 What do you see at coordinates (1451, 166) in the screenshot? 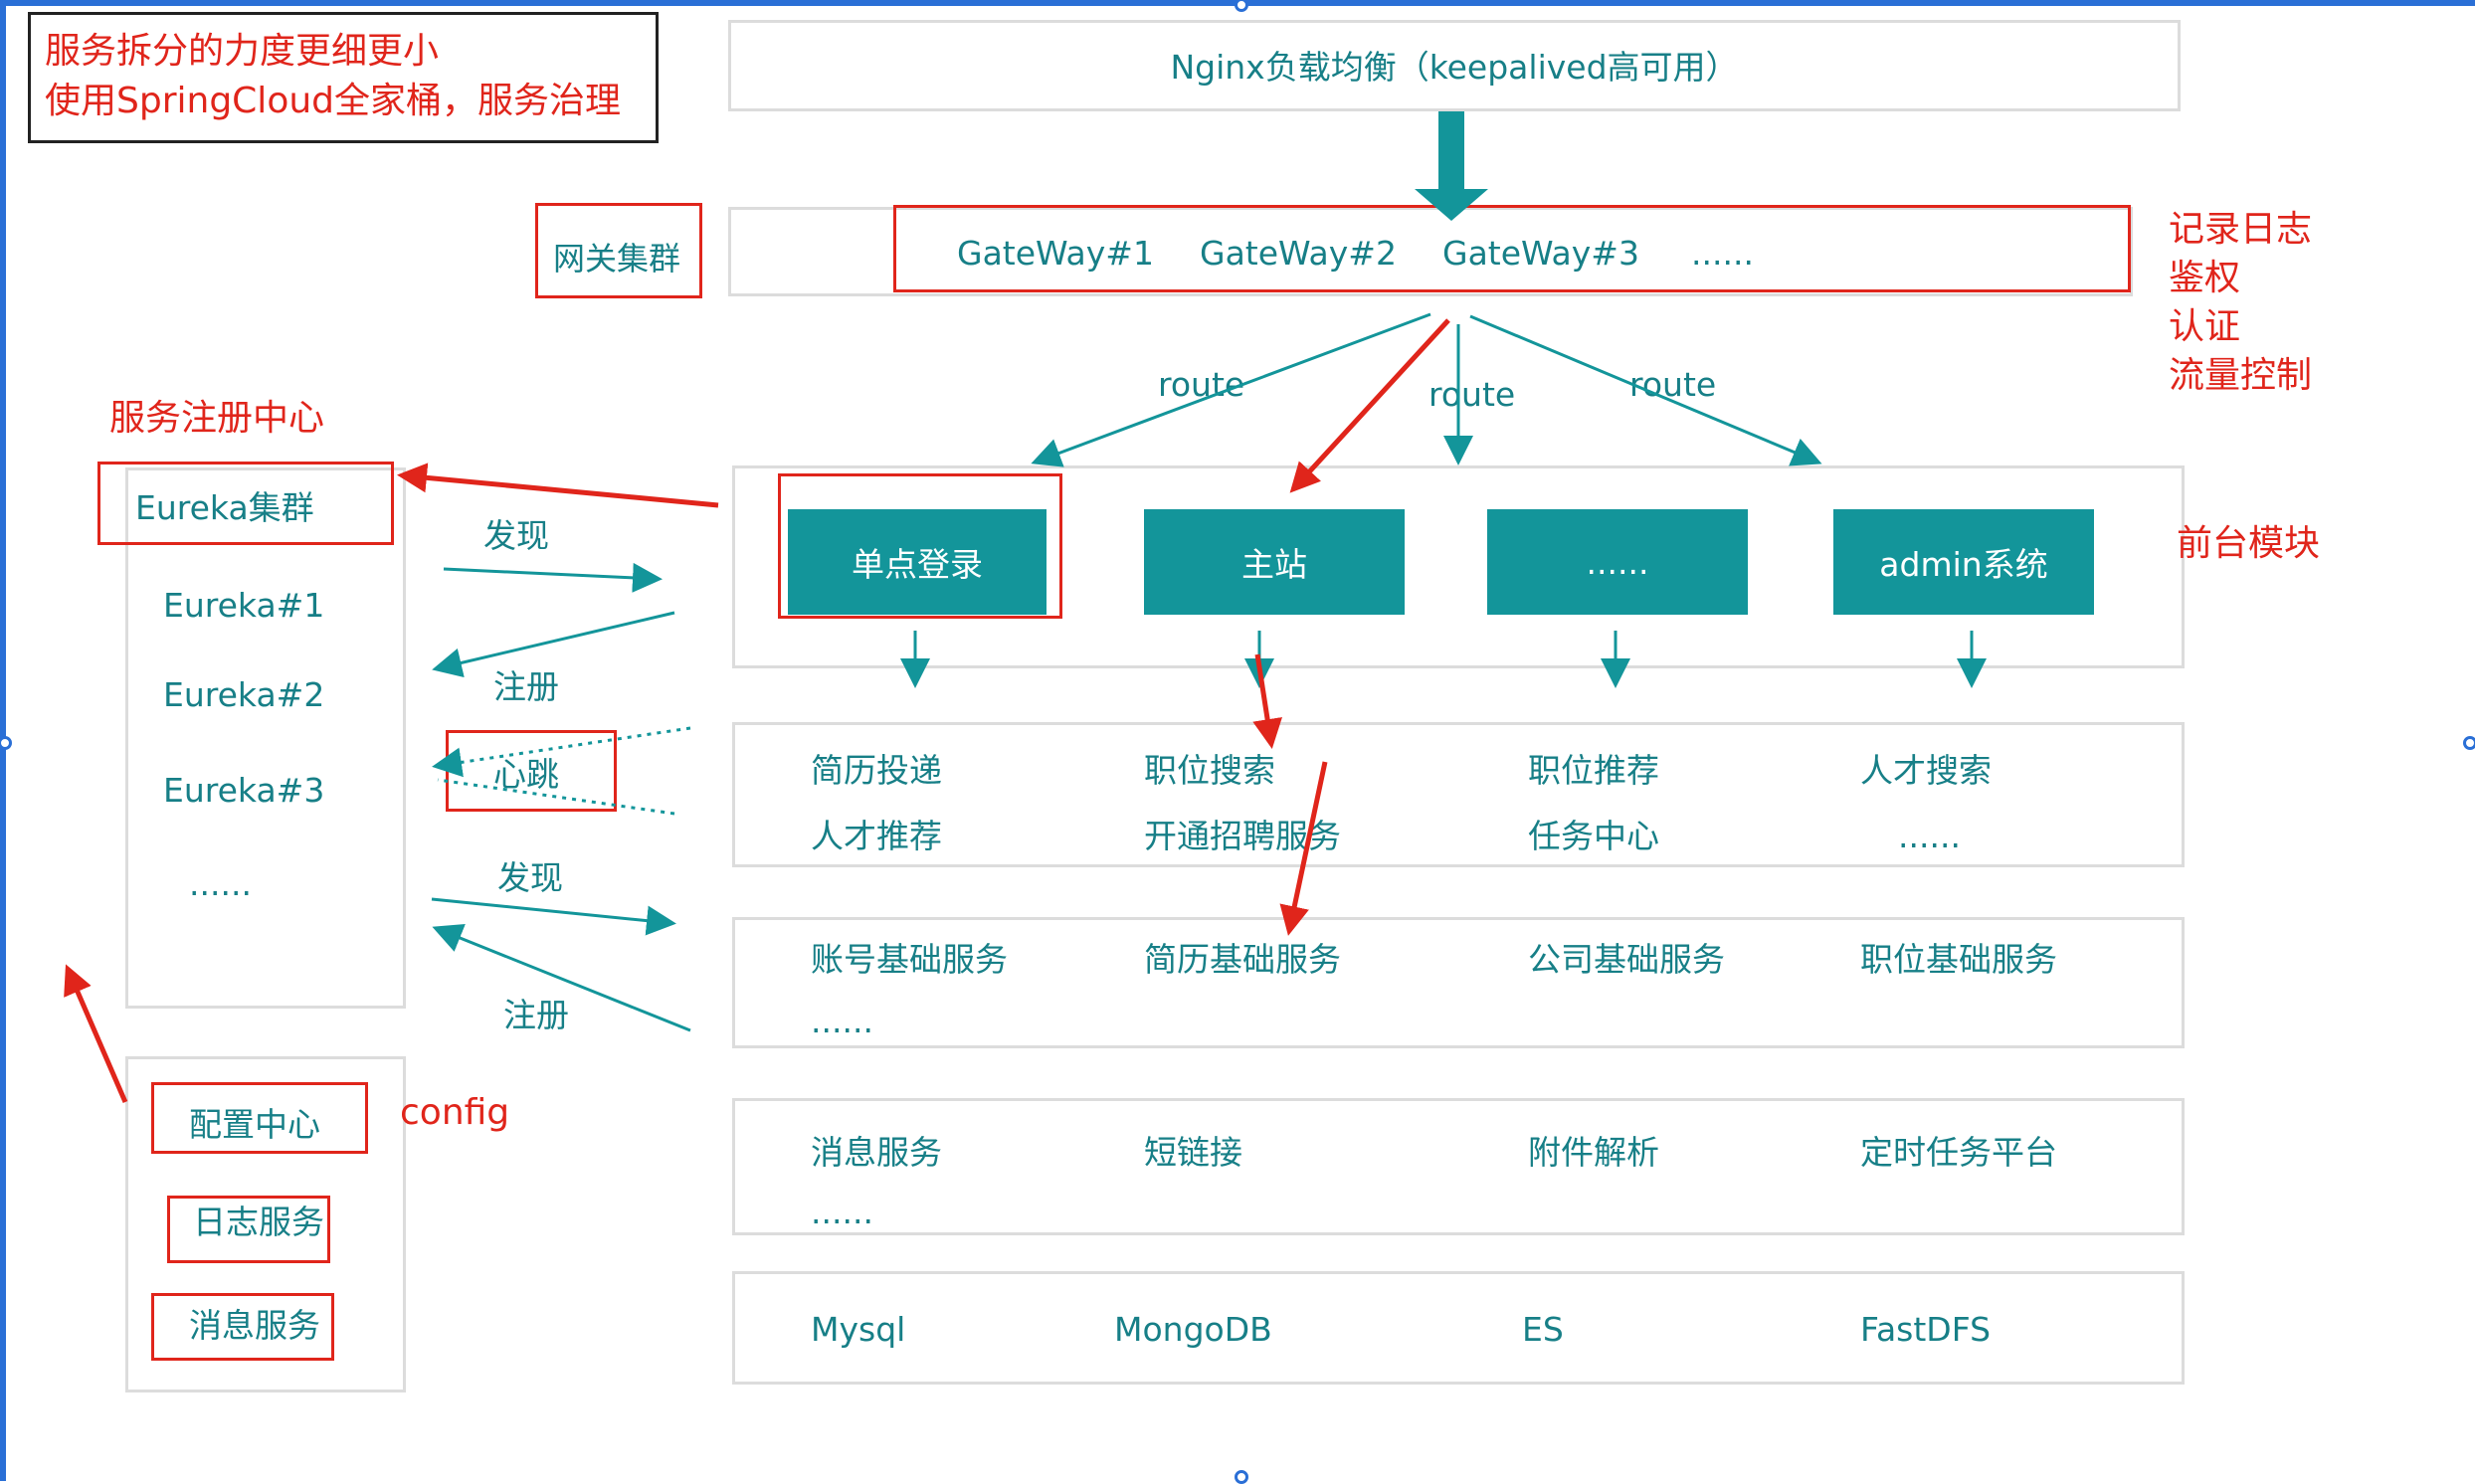
I see `nginx-to-gateway-arrow` at bounding box center [1451, 166].